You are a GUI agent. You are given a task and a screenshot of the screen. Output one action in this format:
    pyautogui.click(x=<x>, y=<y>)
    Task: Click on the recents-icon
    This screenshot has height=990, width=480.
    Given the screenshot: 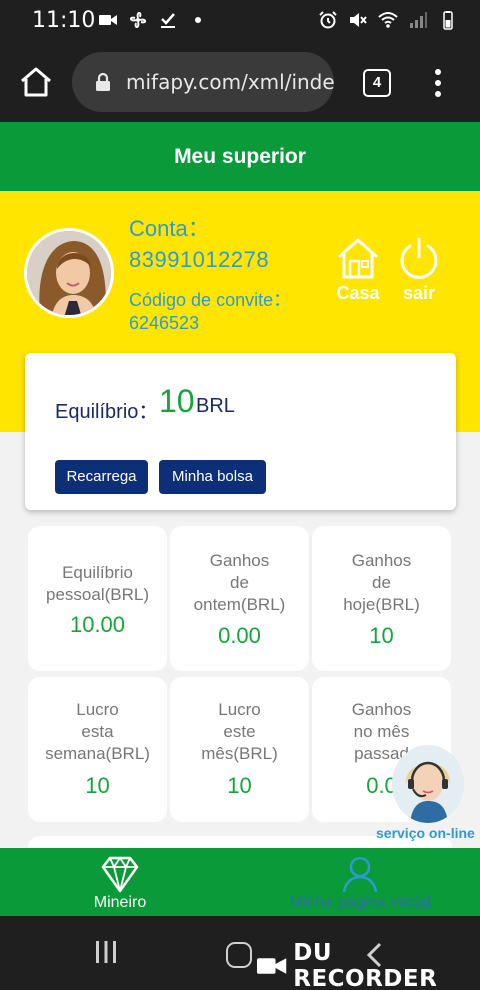 What is the action you would take?
    pyautogui.click(x=106, y=952)
    